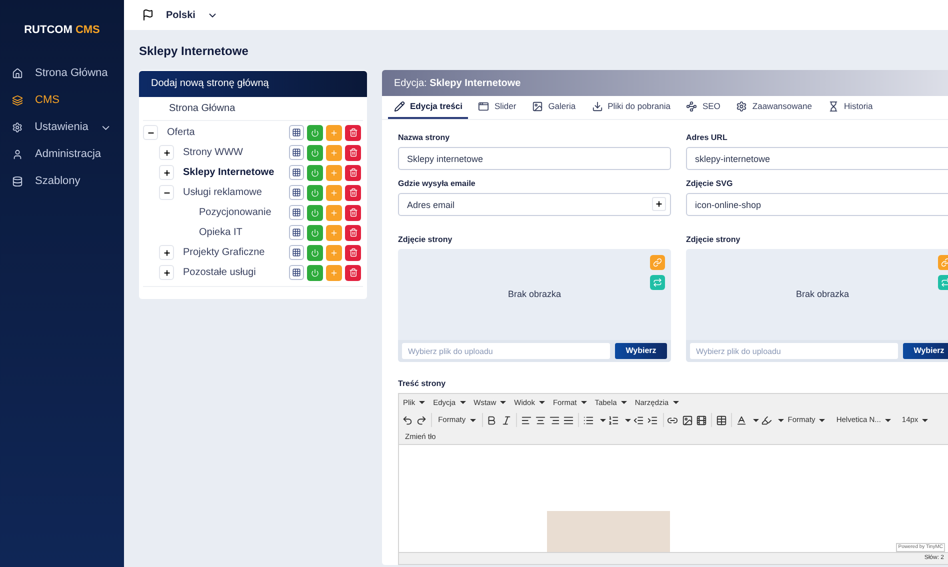 Image resolution: width=948 pixels, height=567 pixels. What do you see at coordinates (437, 184) in the screenshot?
I see `field-label: Gdzie wysyła emaile` at bounding box center [437, 184].